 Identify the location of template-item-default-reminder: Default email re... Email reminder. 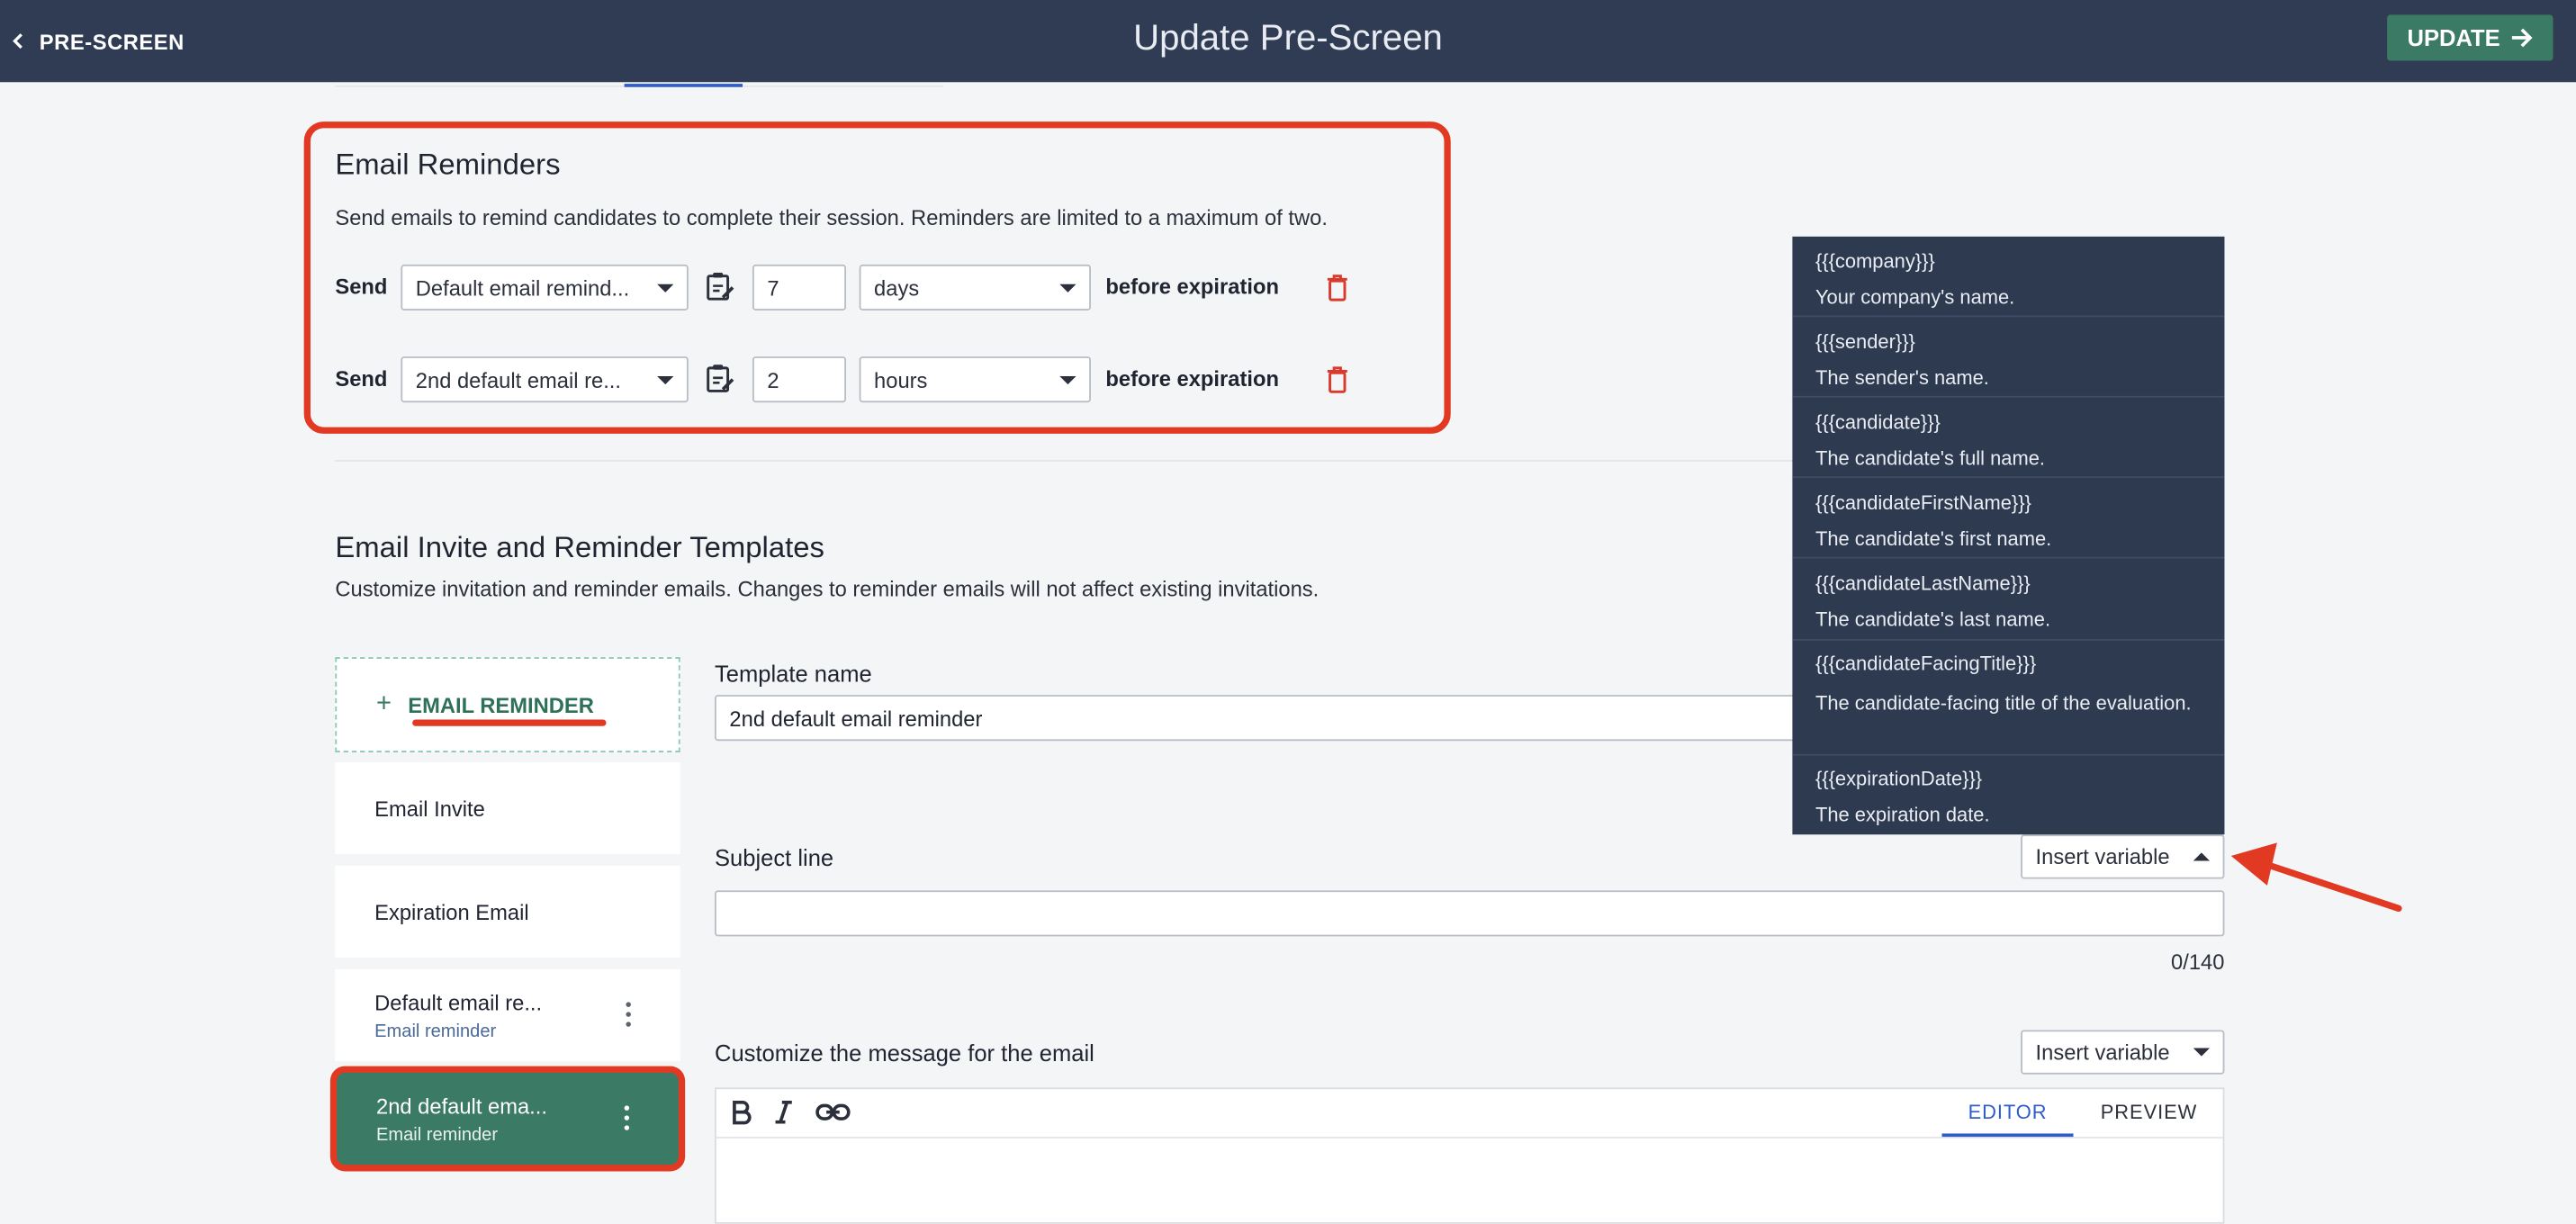
(507, 1015).